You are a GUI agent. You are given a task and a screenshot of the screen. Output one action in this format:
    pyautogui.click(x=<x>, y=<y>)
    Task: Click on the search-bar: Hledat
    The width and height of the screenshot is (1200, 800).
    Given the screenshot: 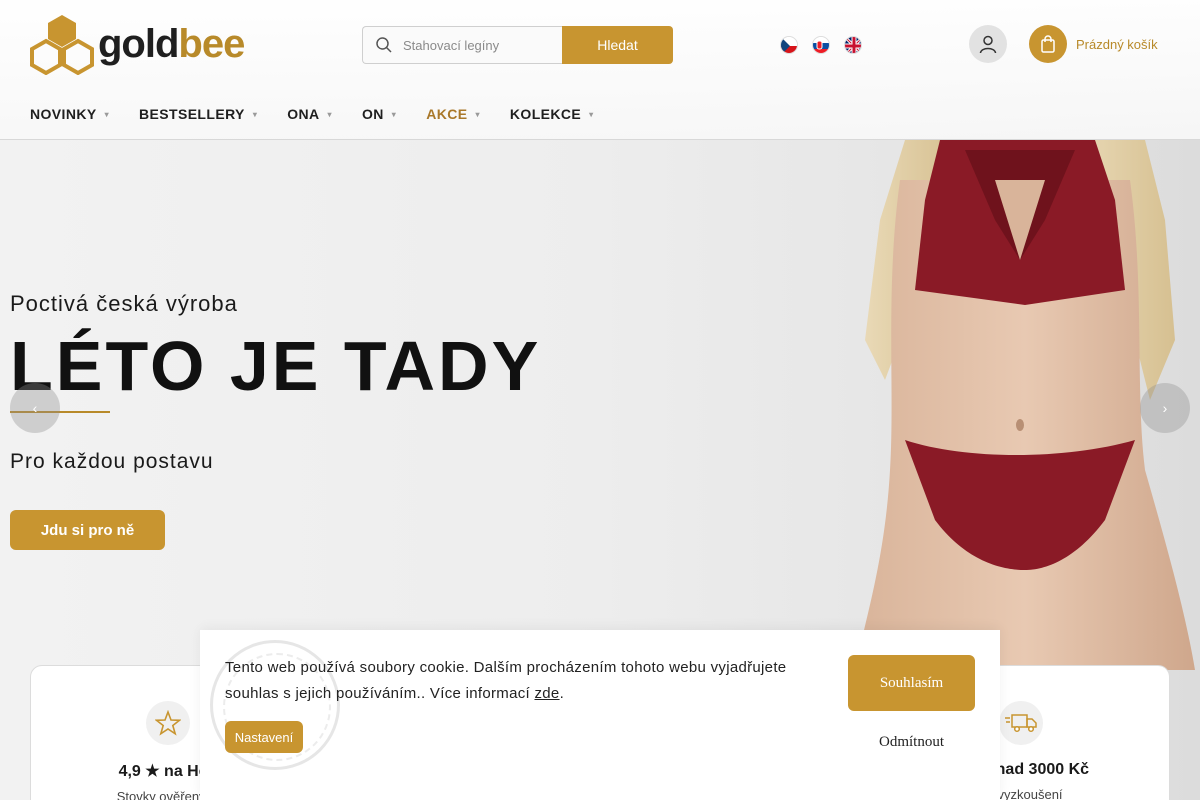 What is the action you would take?
    pyautogui.click(x=517, y=45)
    